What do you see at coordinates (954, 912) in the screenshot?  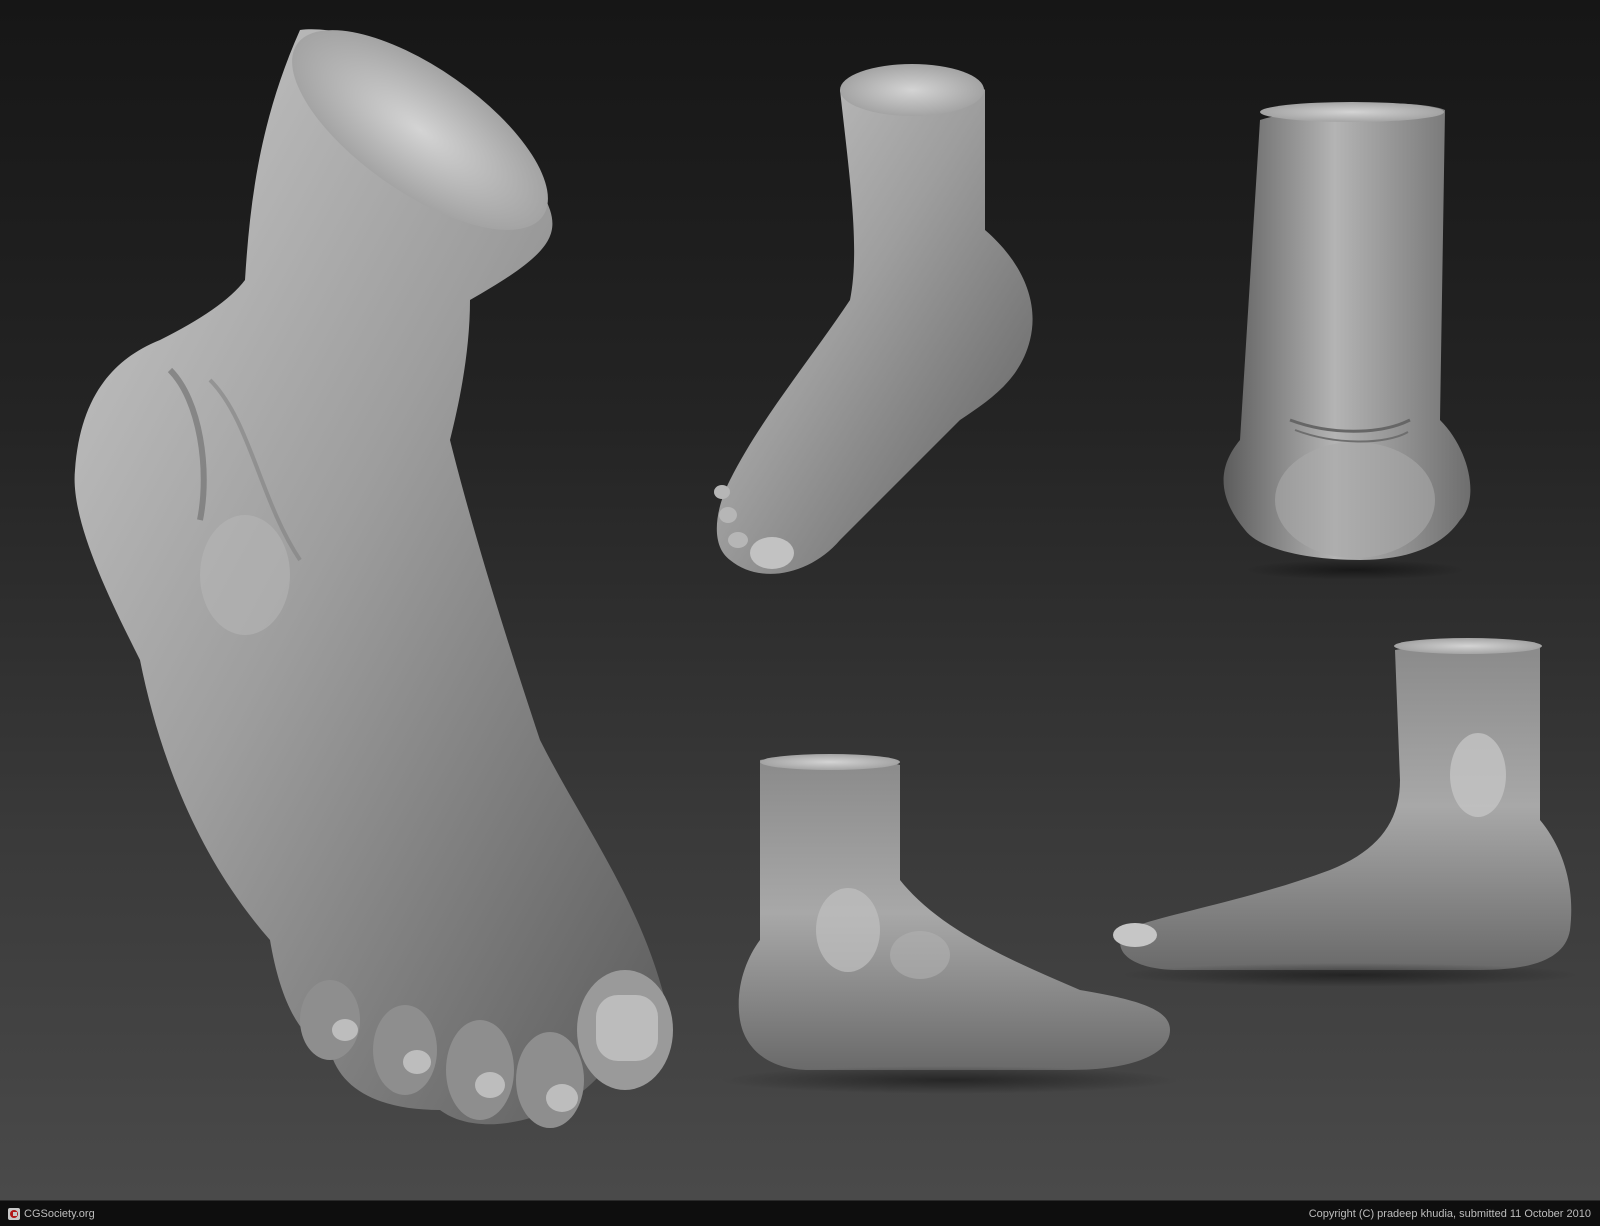 I see `foot-view-side-outer` at bounding box center [954, 912].